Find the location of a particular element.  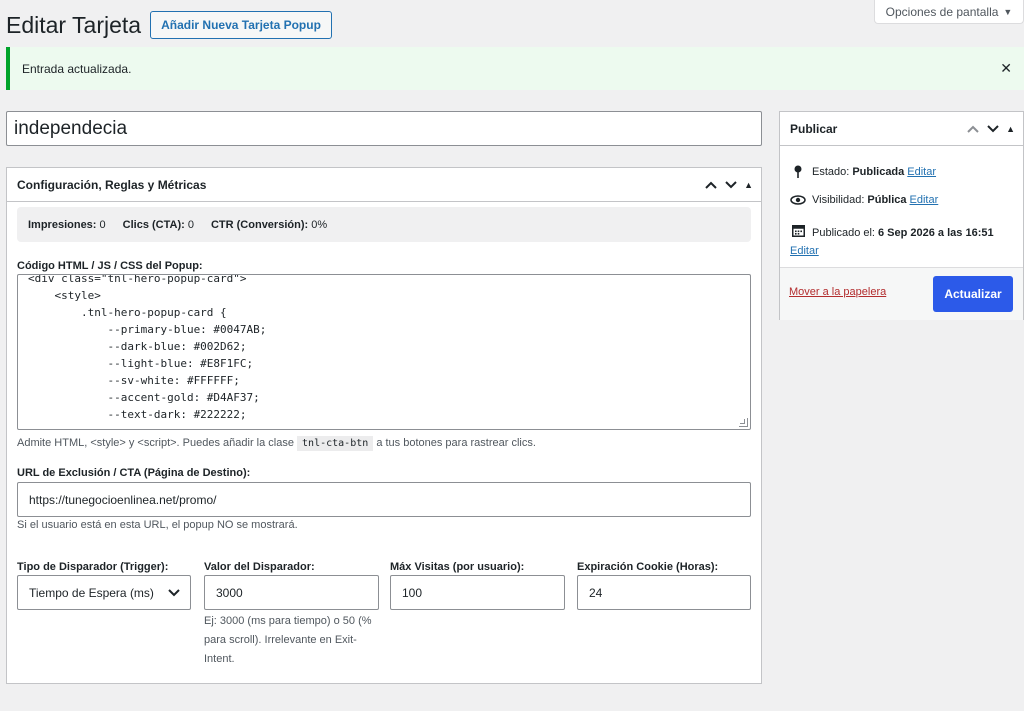

notice-message: Entrada actualizada. is located at coordinates (77, 68).